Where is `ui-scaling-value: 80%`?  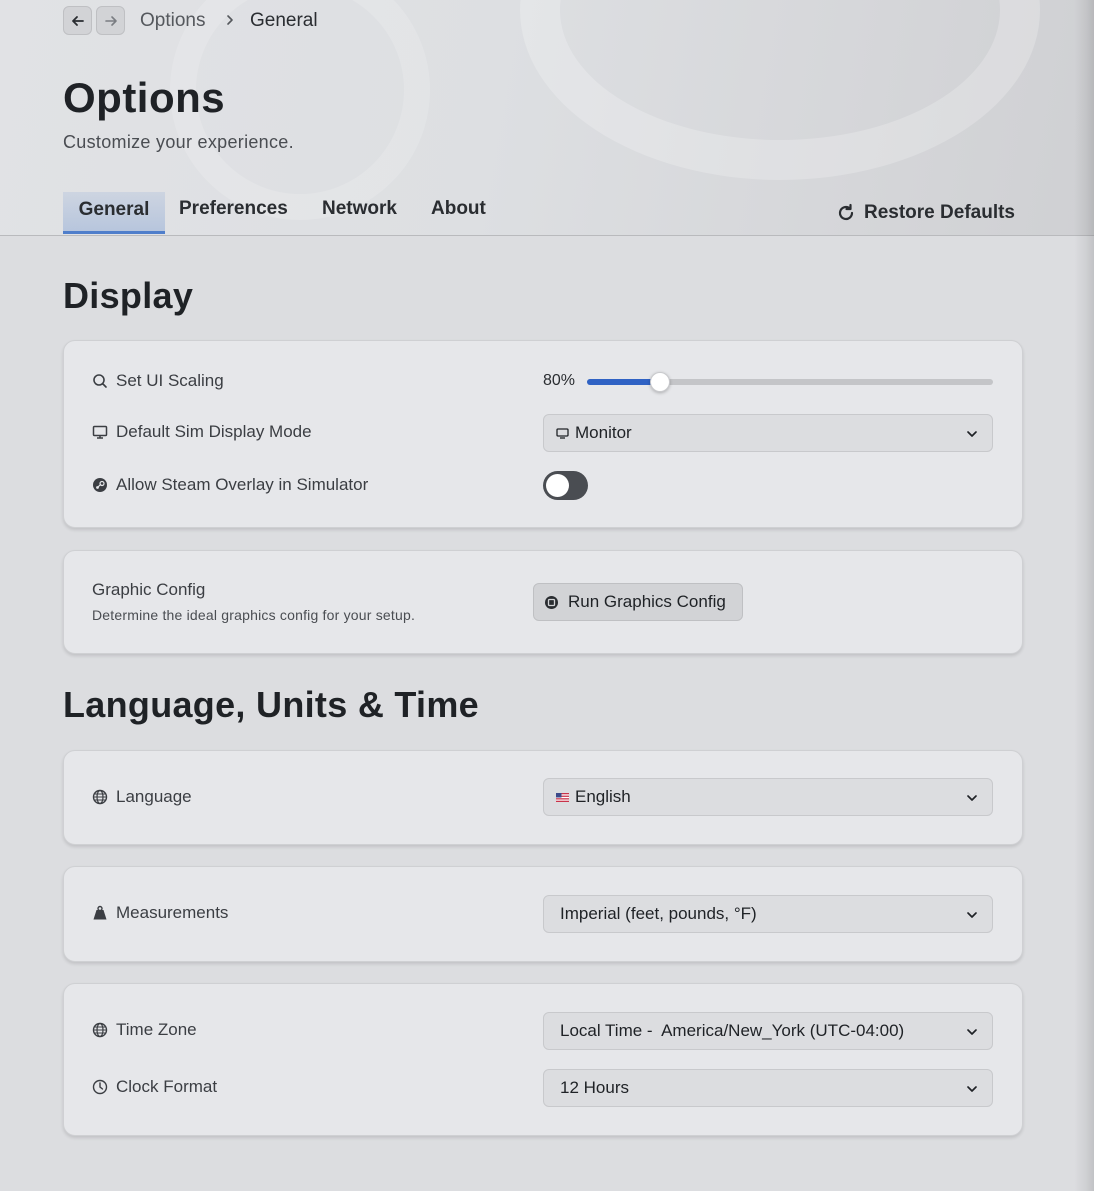 ui-scaling-value: 80% is located at coordinates (559, 380).